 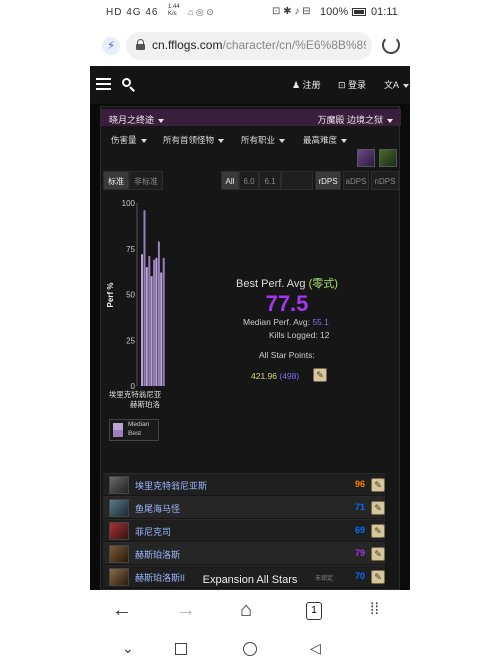 I want to click on tab-patch-6-1: 6.1, so click(x=270, y=180).